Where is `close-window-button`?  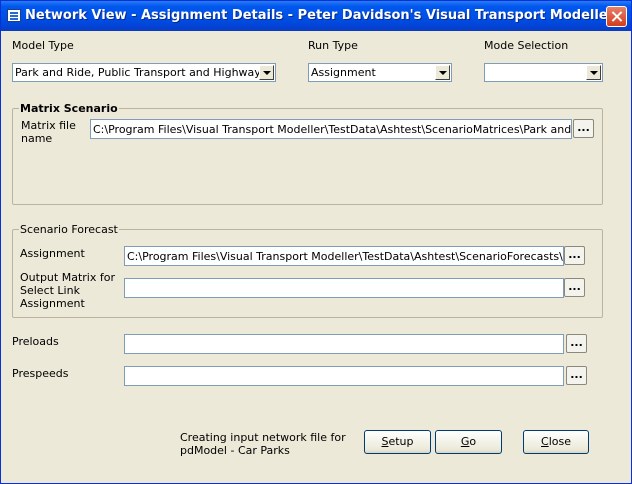
close-window-button is located at coordinates (616, 16).